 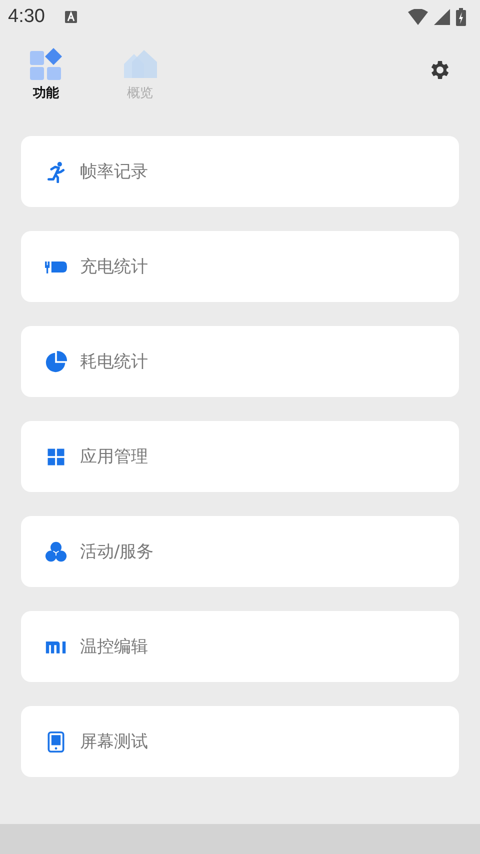 I want to click on menu-card: 耗电统计, so click(x=240, y=361).